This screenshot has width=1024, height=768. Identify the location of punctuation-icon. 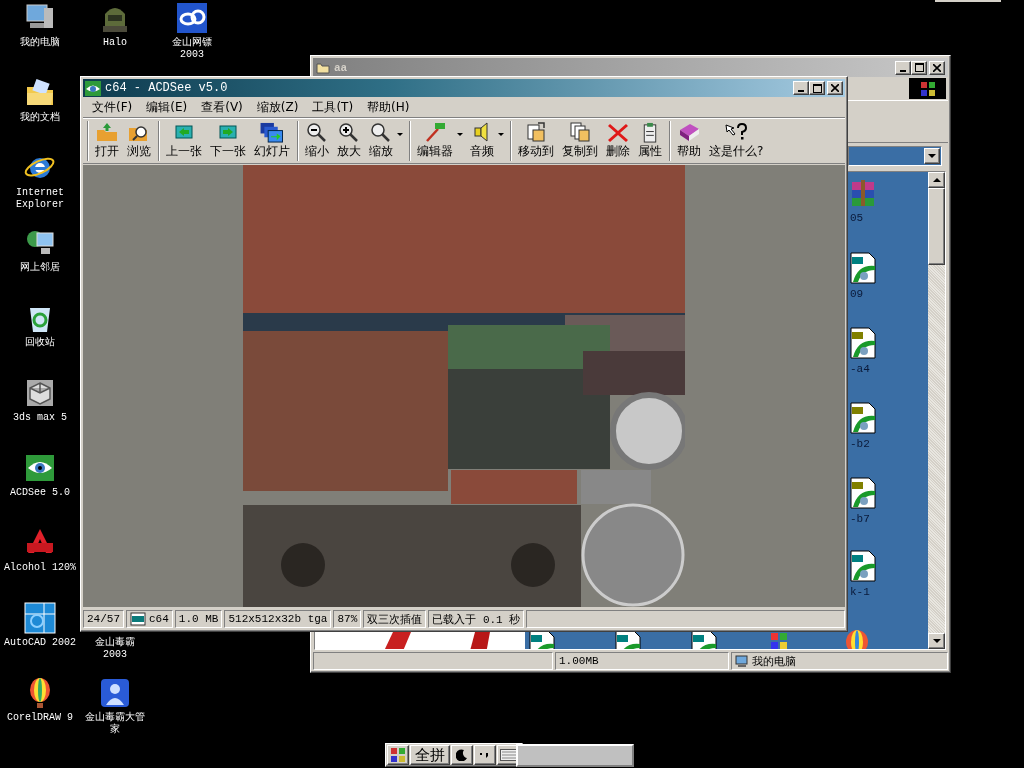
(485, 755).